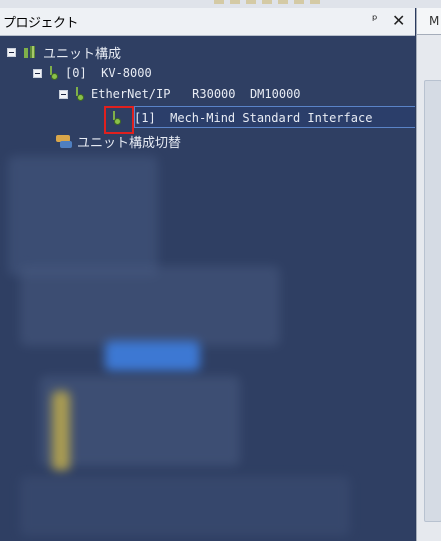 This screenshot has width=441, height=541. What do you see at coordinates (61, 431) in the screenshot?
I see `blurred-icon` at bounding box center [61, 431].